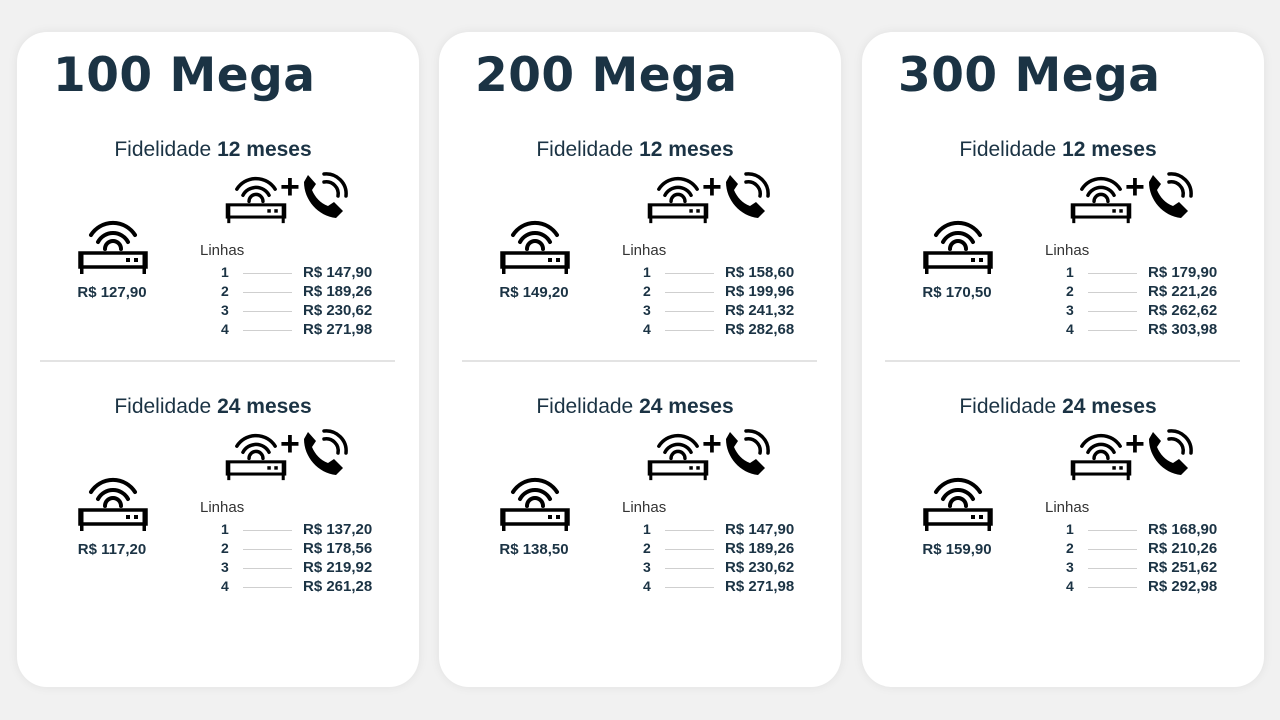 The height and width of the screenshot is (720, 1280). What do you see at coordinates (733, 273) in the screenshot?
I see `line-price-row: 1 R$ 158,60` at bounding box center [733, 273].